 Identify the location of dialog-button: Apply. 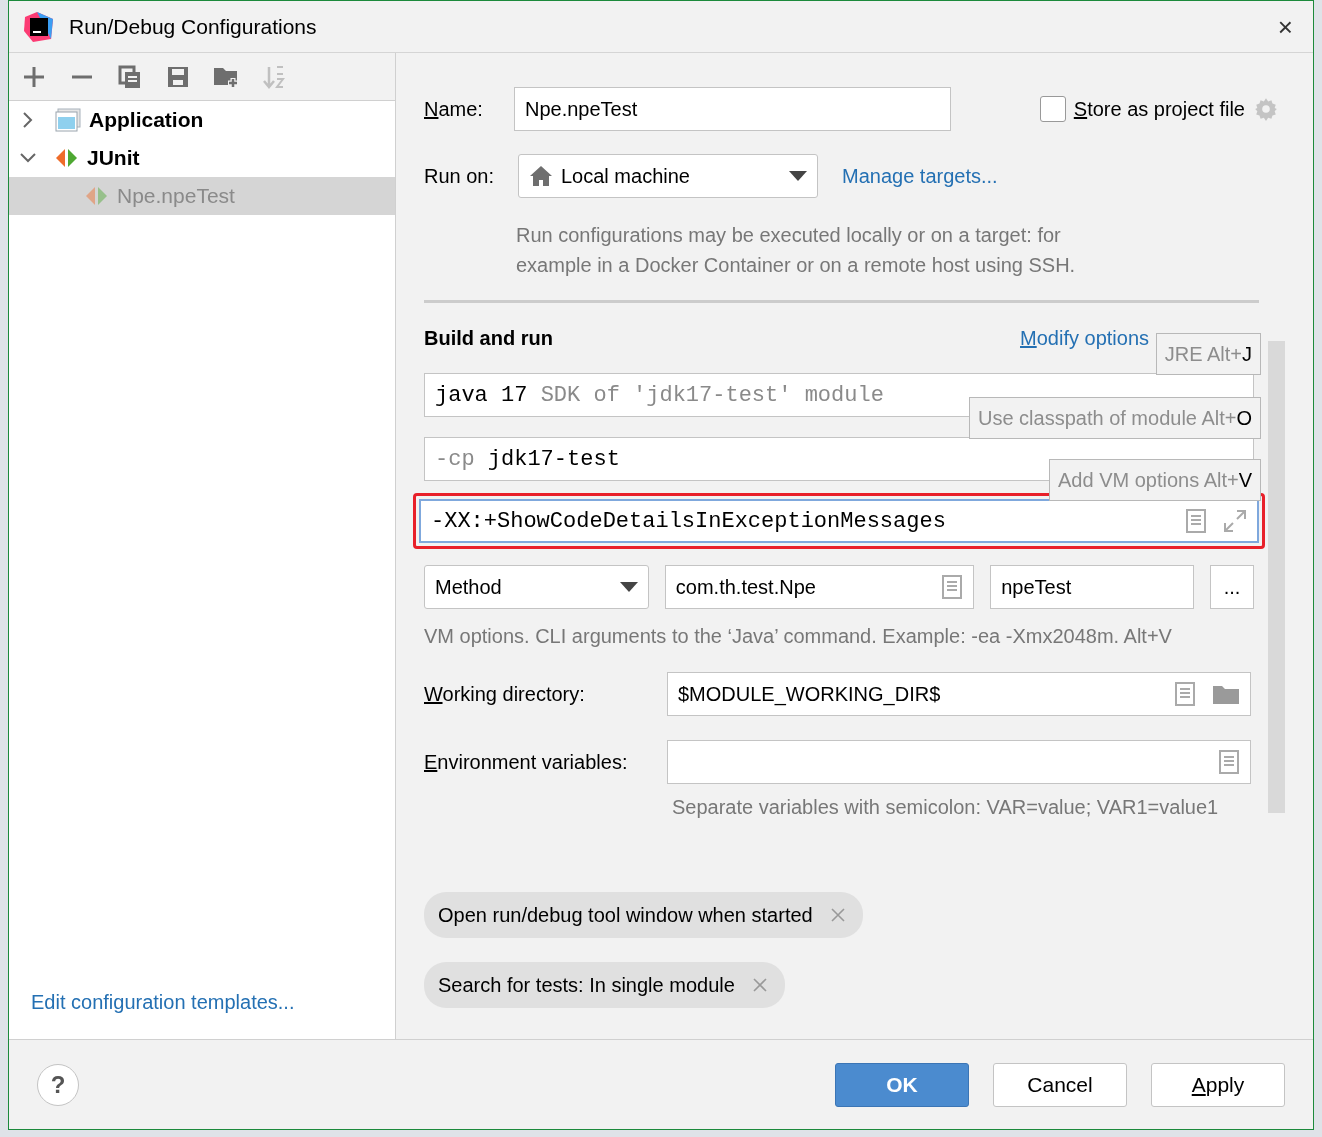
(1218, 1084).